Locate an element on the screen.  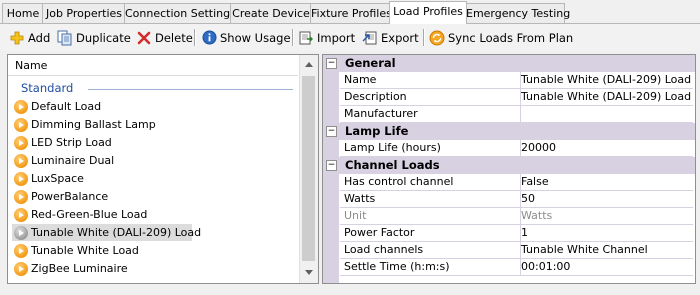
category-lamp-life: − Lamp Life is located at coordinates (509, 131).